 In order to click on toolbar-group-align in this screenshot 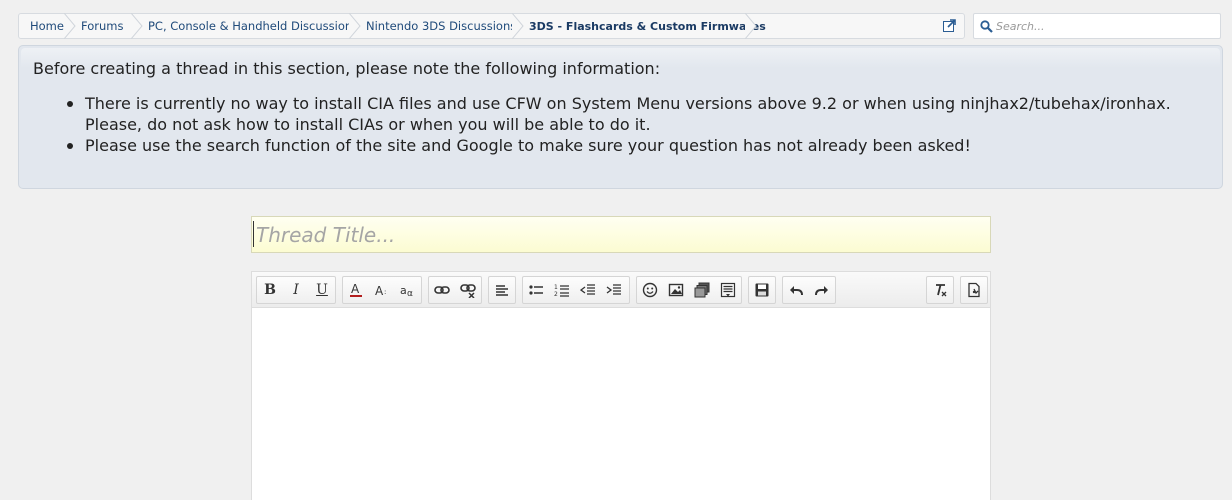, I will do `click(502, 290)`.